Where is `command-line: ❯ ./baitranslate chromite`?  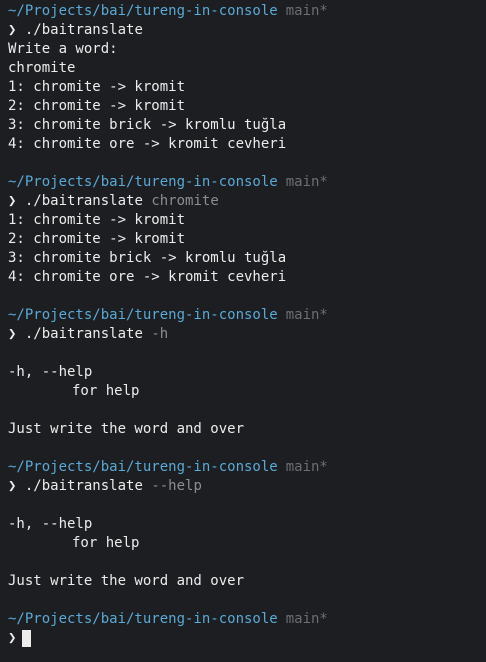
command-line: ❯ ./baitranslate chromite is located at coordinates (247, 201).